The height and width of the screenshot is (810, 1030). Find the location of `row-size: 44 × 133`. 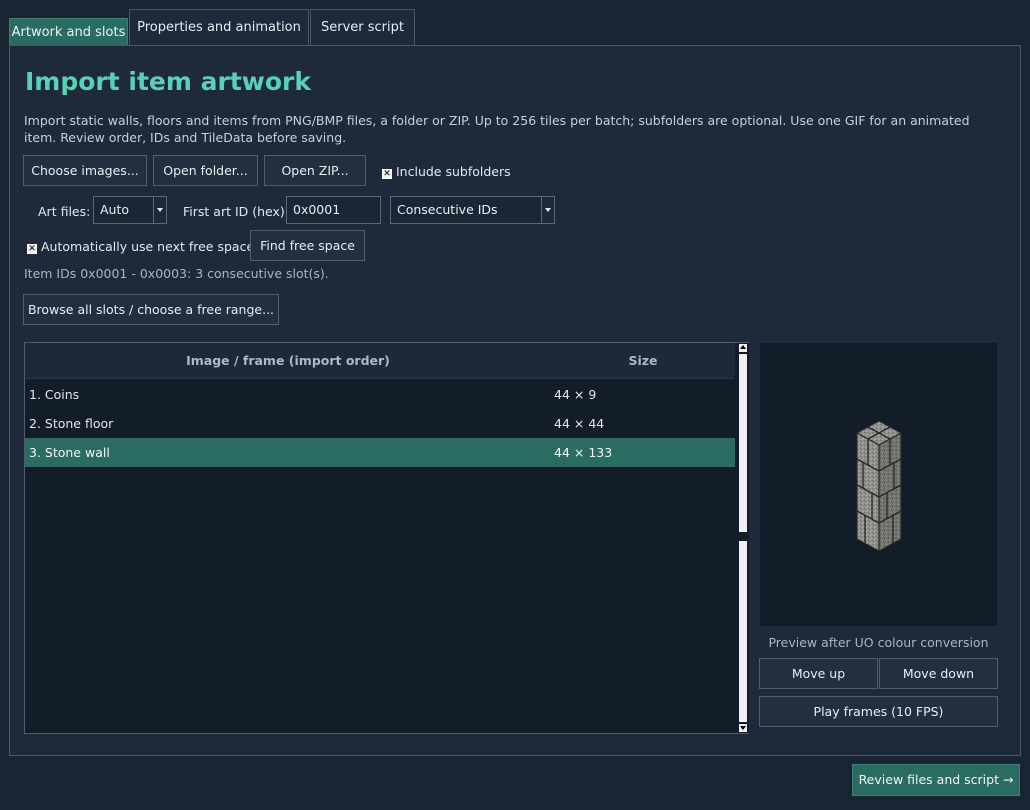

row-size: 44 × 133 is located at coordinates (583, 452).